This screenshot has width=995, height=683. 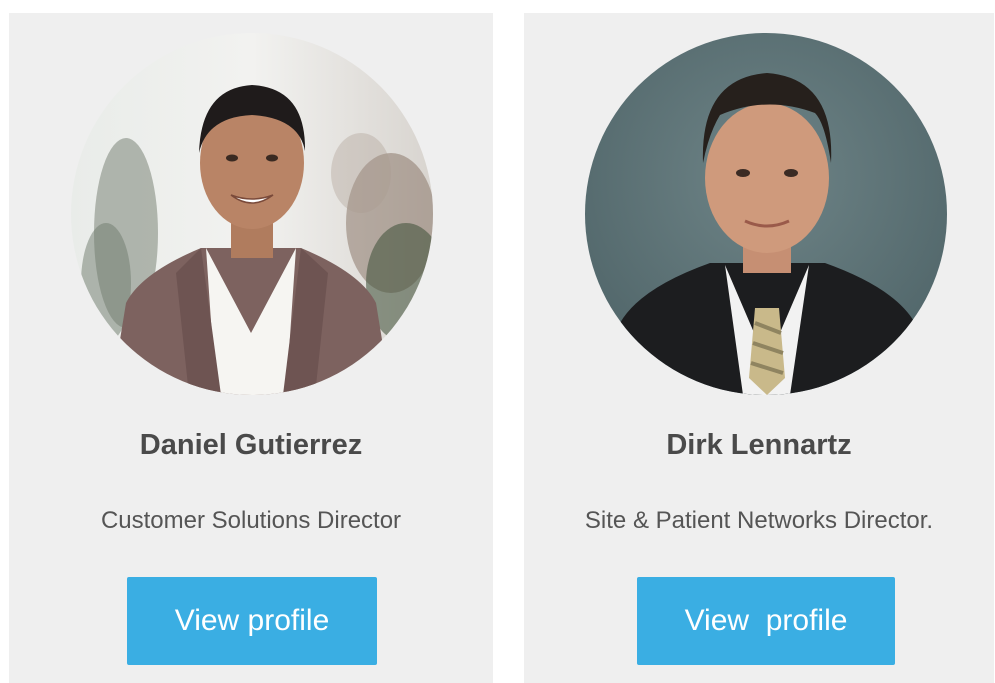 I want to click on profile-role: Customer Solutions Director, so click(x=251, y=520).